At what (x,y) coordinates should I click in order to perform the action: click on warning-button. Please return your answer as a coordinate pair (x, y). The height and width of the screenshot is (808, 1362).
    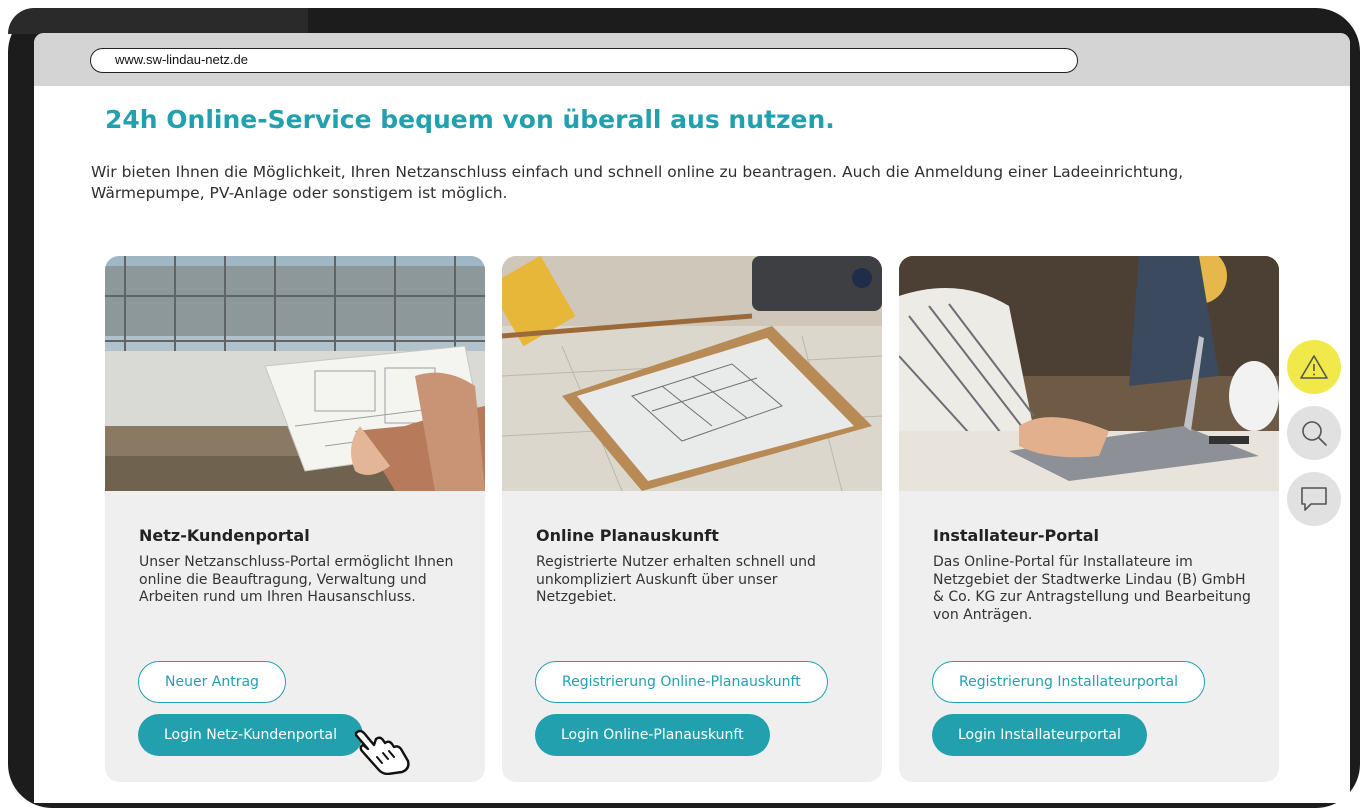
    Looking at the image, I should click on (1314, 367).